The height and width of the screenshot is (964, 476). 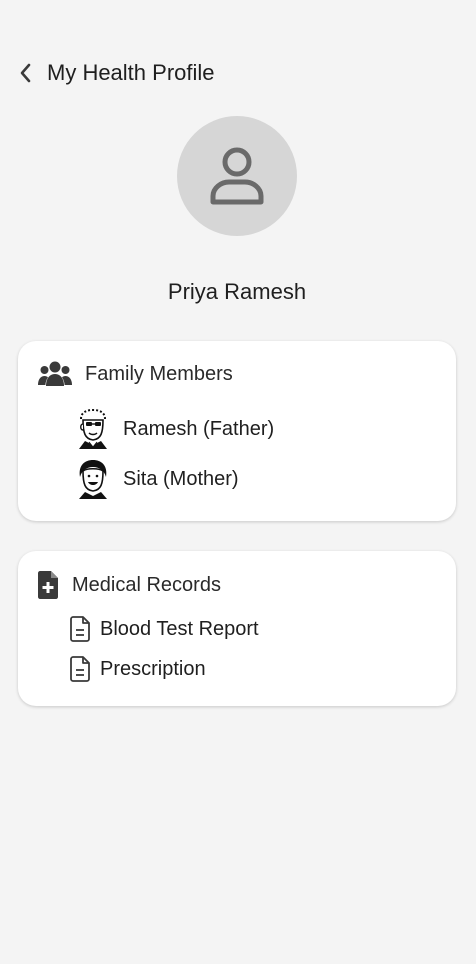 What do you see at coordinates (181, 478) in the screenshot?
I see `family-member-label: Sita (Mother)` at bounding box center [181, 478].